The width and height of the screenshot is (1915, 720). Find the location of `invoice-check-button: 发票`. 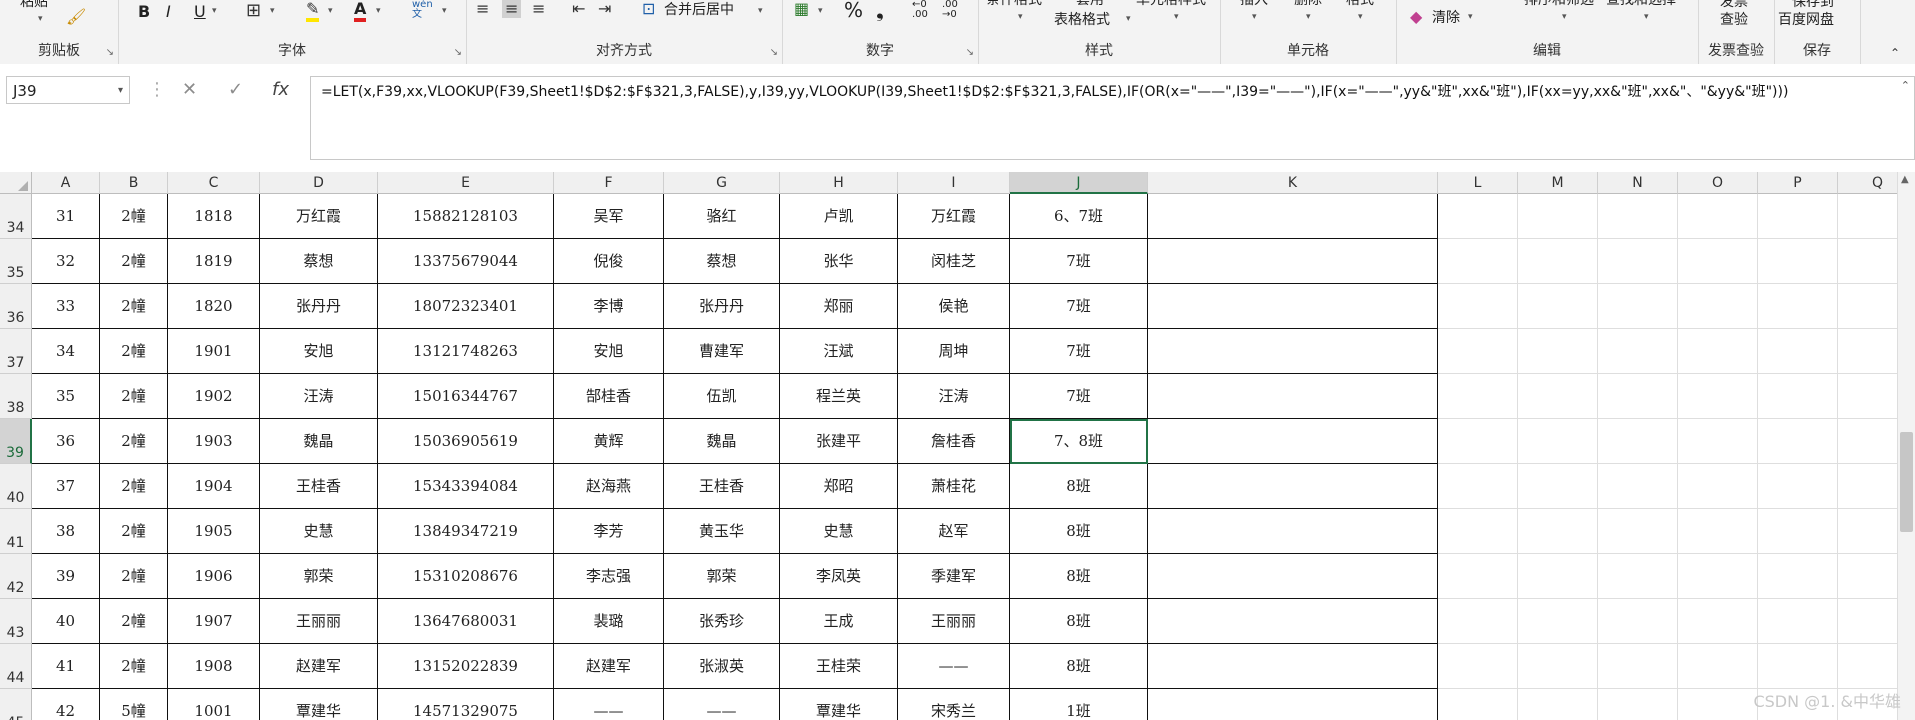

invoice-check-button: 发票 is located at coordinates (1734, 5).